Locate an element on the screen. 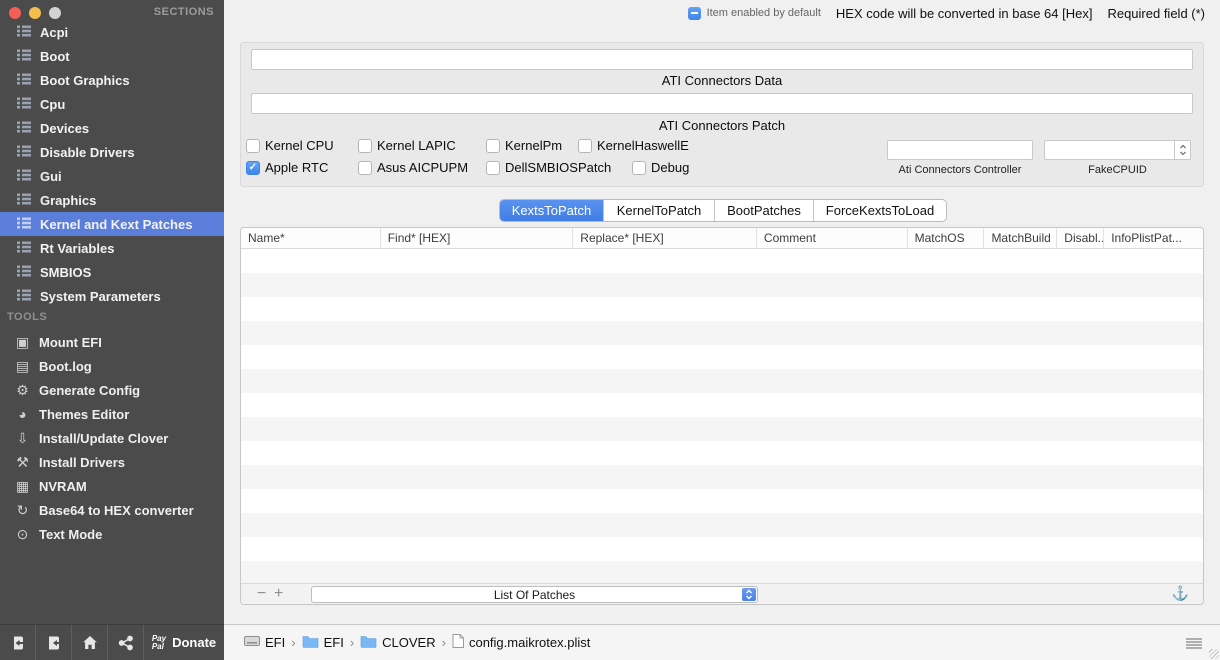 The height and width of the screenshot is (660, 1220). fakecpuid-input is located at coordinates (1117, 150).